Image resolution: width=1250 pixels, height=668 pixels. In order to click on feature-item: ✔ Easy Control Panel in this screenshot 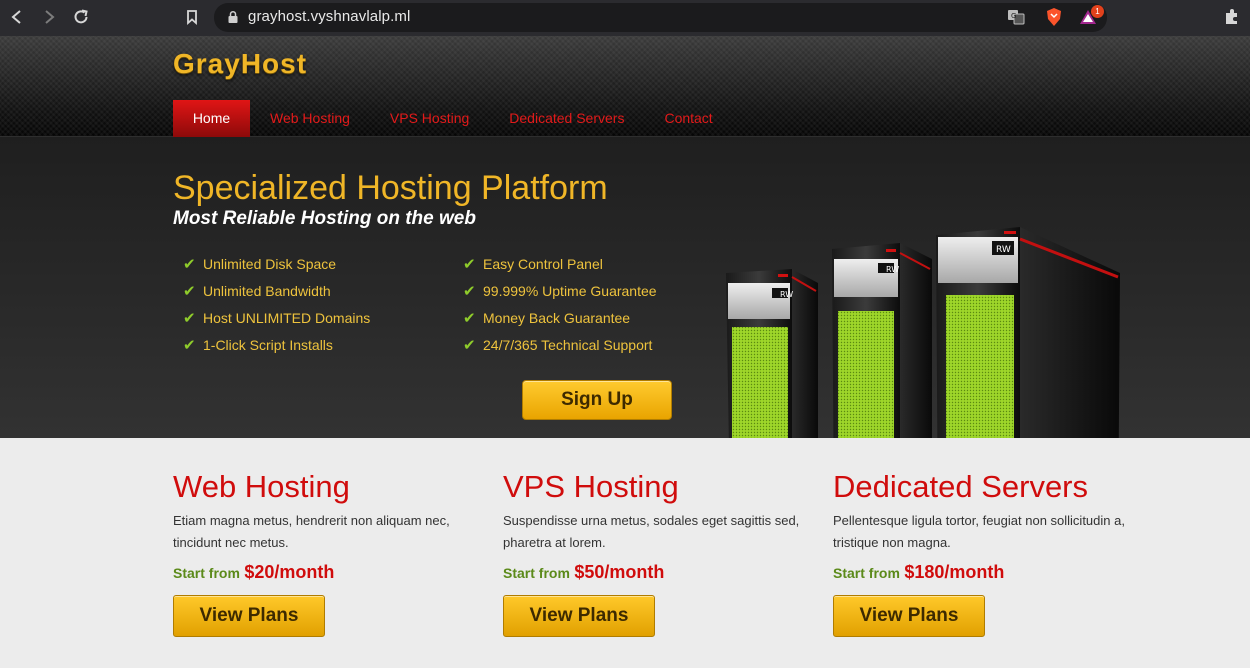, I will do `click(555, 263)`.